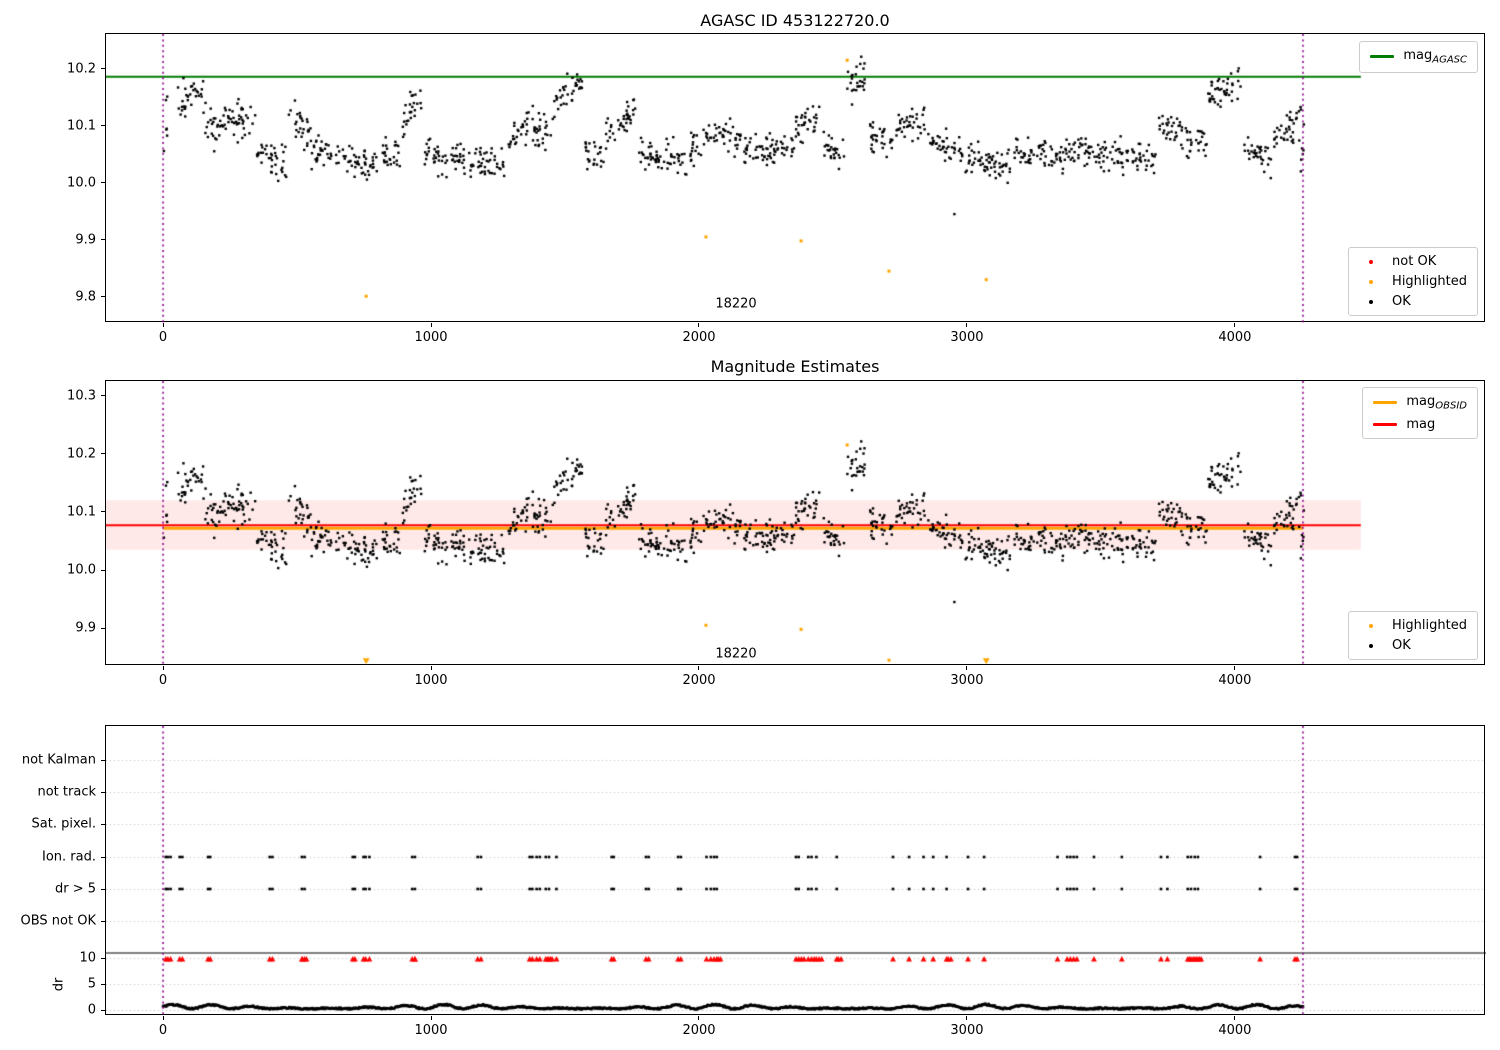 The width and height of the screenshot is (1500, 1050). Describe the element at coordinates (1436, 403) in the screenshot. I see `legend-label: magOBSID` at that location.